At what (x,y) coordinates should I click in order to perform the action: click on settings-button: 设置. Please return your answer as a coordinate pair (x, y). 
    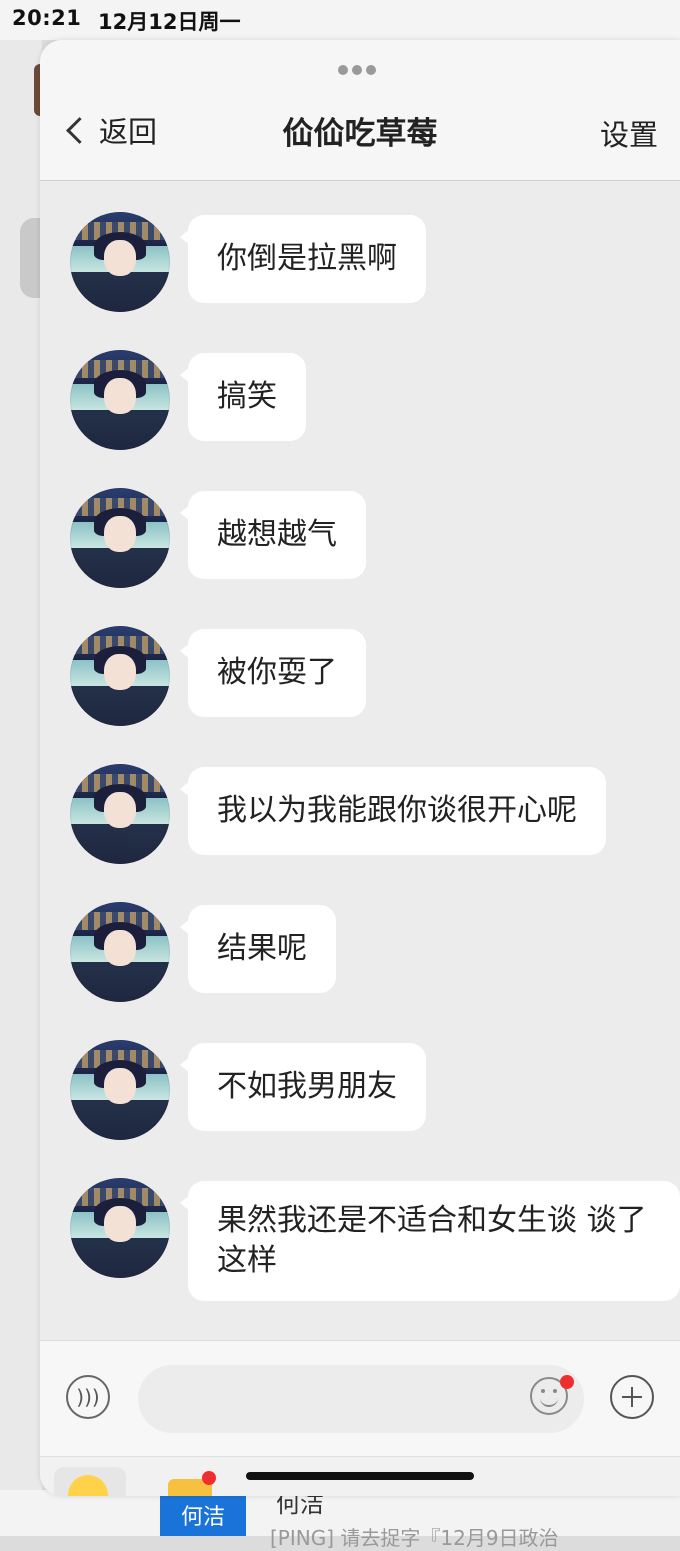
    Looking at the image, I should click on (629, 133).